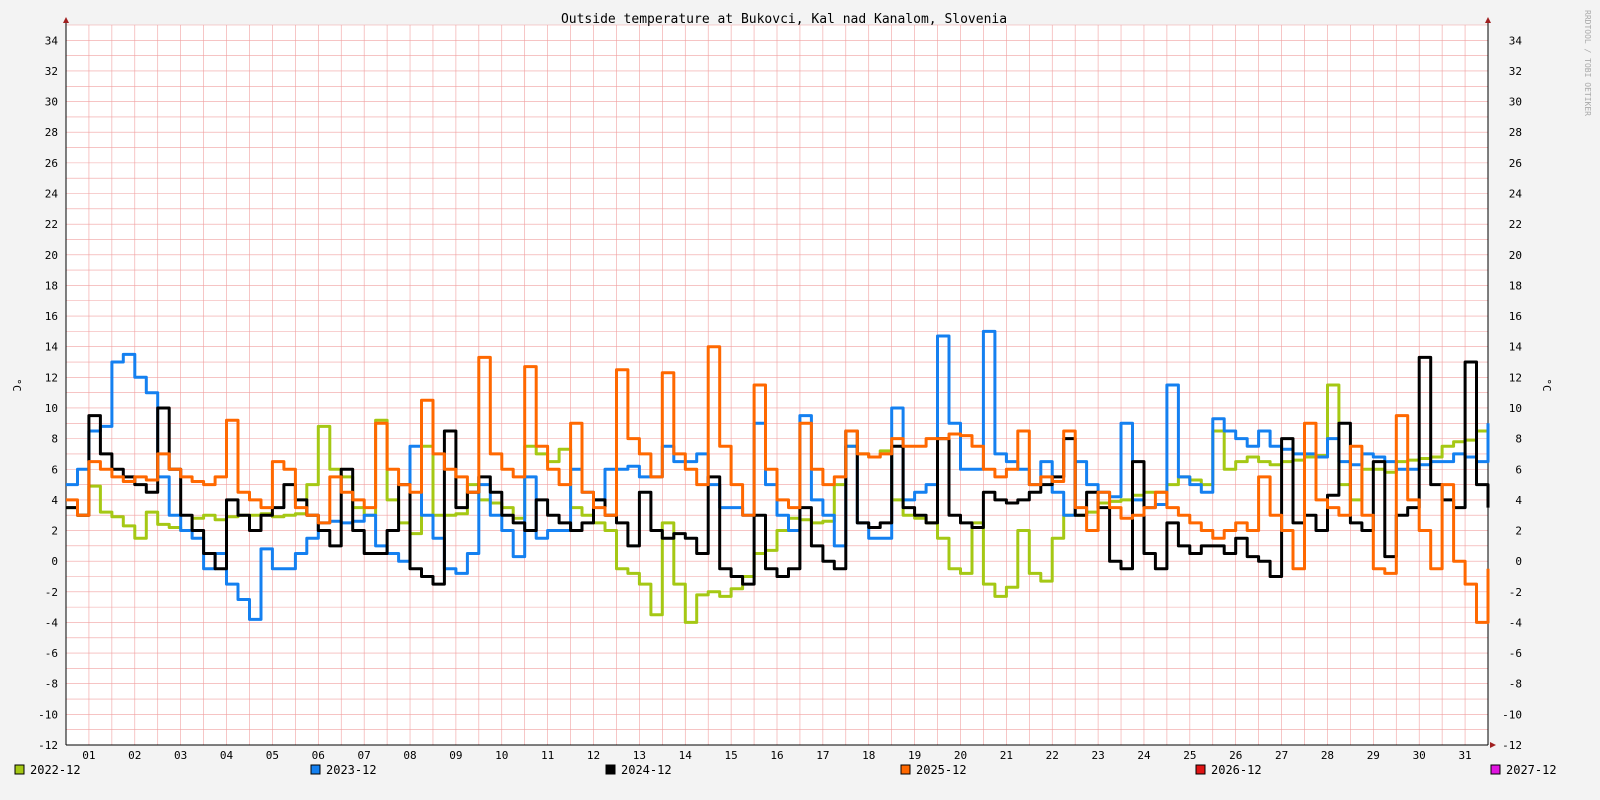  What do you see at coordinates (1587, 63) in the screenshot?
I see `watermark: RRDTOOL / TOBI OETIKER` at bounding box center [1587, 63].